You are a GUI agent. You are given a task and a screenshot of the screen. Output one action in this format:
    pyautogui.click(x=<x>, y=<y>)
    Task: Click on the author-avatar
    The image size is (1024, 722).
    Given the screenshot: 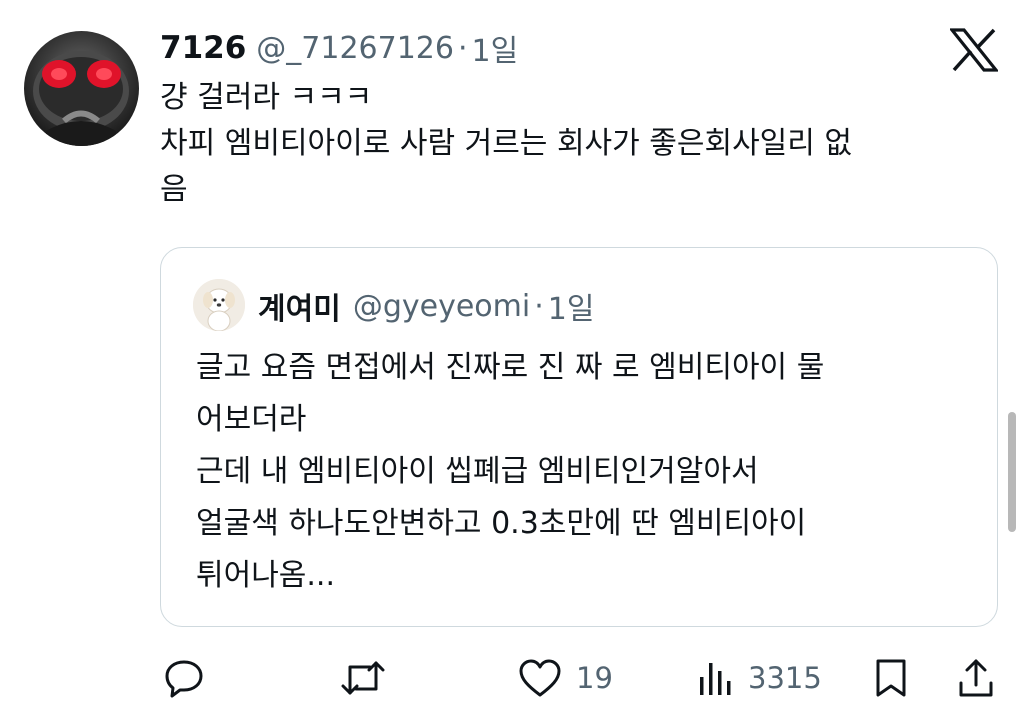 What is the action you would take?
    pyautogui.click(x=81, y=88)
    